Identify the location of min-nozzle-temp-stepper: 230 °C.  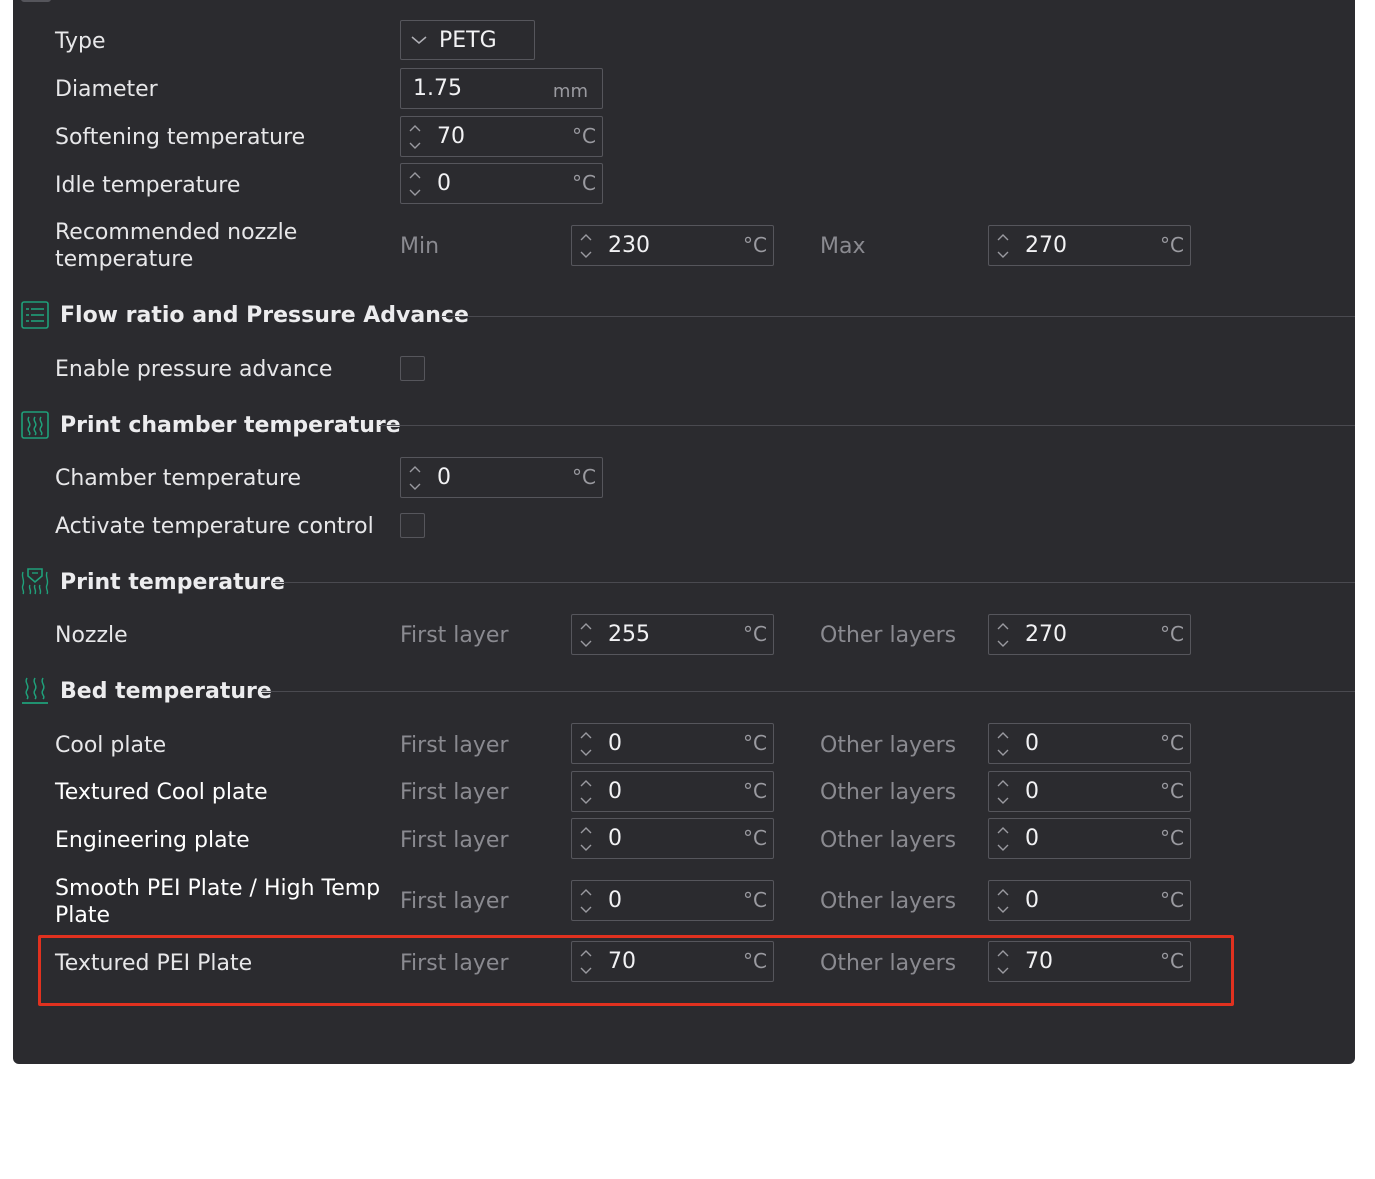
(672, 245).